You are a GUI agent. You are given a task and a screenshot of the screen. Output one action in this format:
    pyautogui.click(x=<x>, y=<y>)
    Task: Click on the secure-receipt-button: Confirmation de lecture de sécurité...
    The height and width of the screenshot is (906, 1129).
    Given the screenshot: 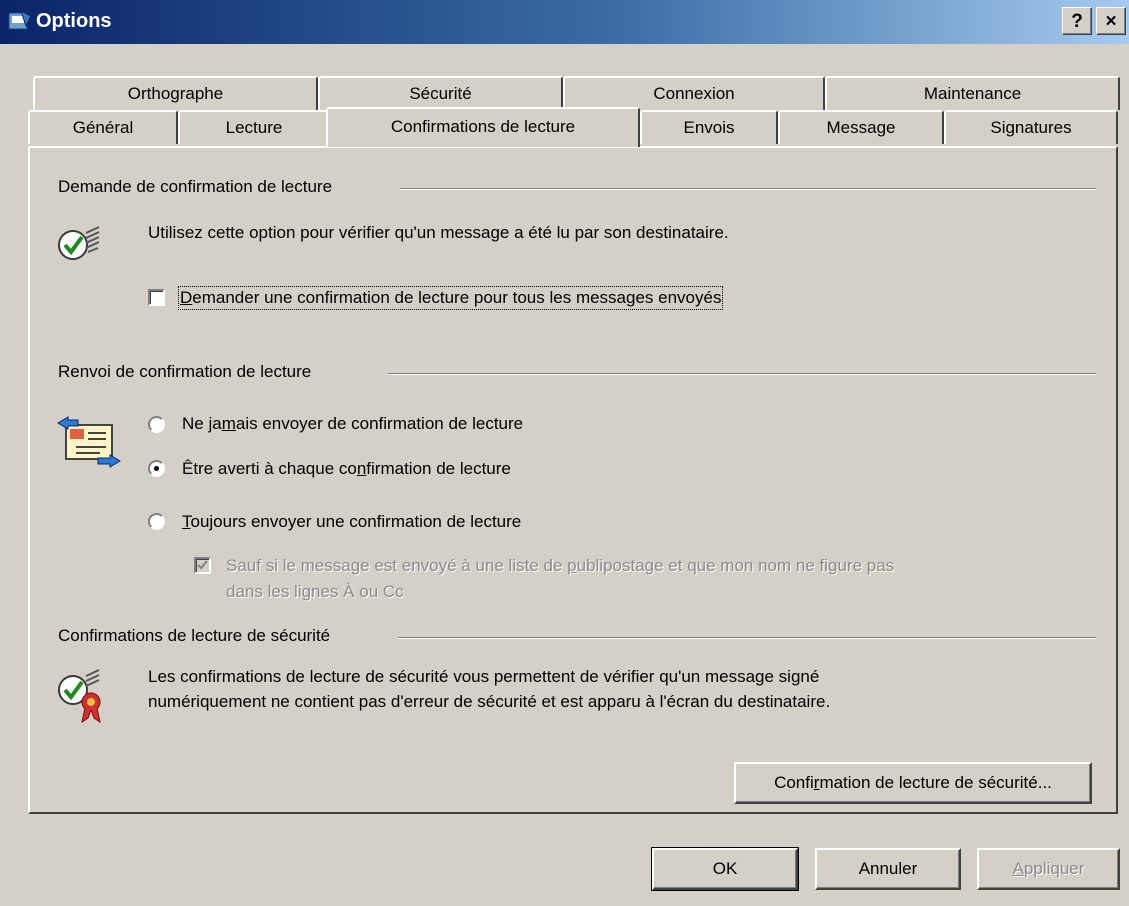 What is the action you would take?
    pyautogui.click(x=913, y=783)
    